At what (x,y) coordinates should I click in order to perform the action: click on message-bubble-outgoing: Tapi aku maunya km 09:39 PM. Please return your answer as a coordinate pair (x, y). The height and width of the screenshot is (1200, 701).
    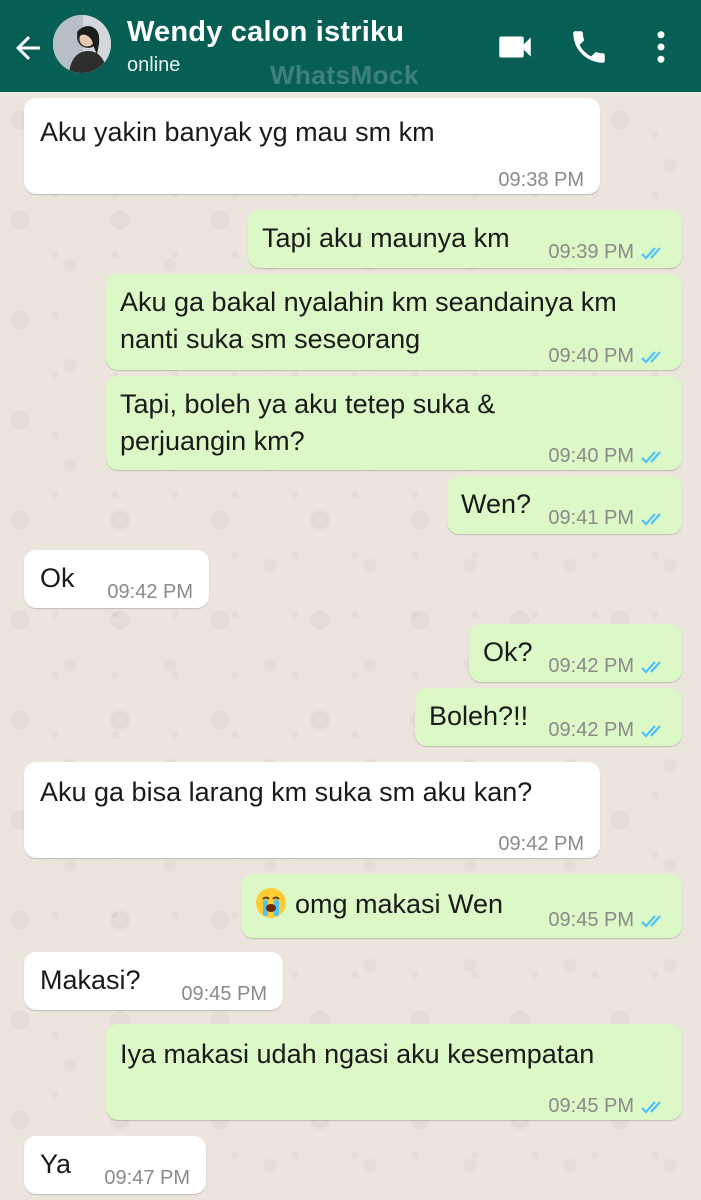
    Looking at the image, I should click on (465, 239).